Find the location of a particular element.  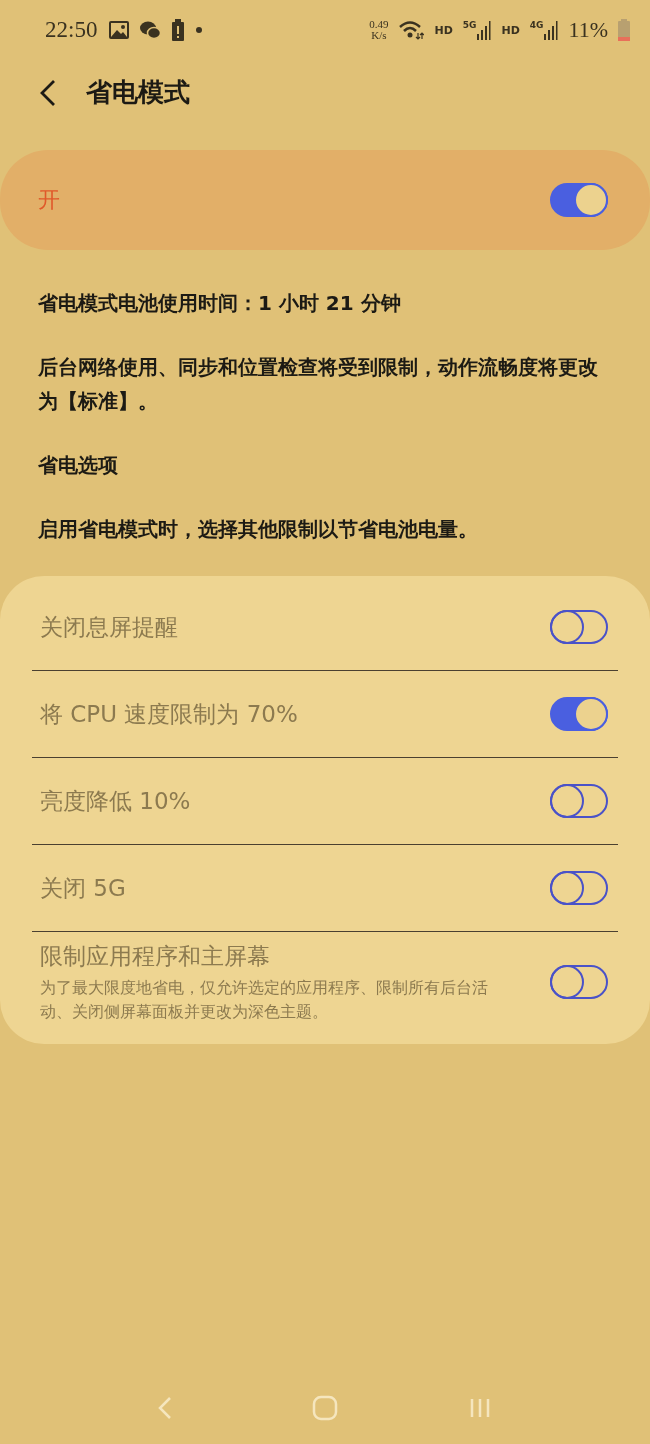

network-type: 4G is located at coordinates (536, 25).